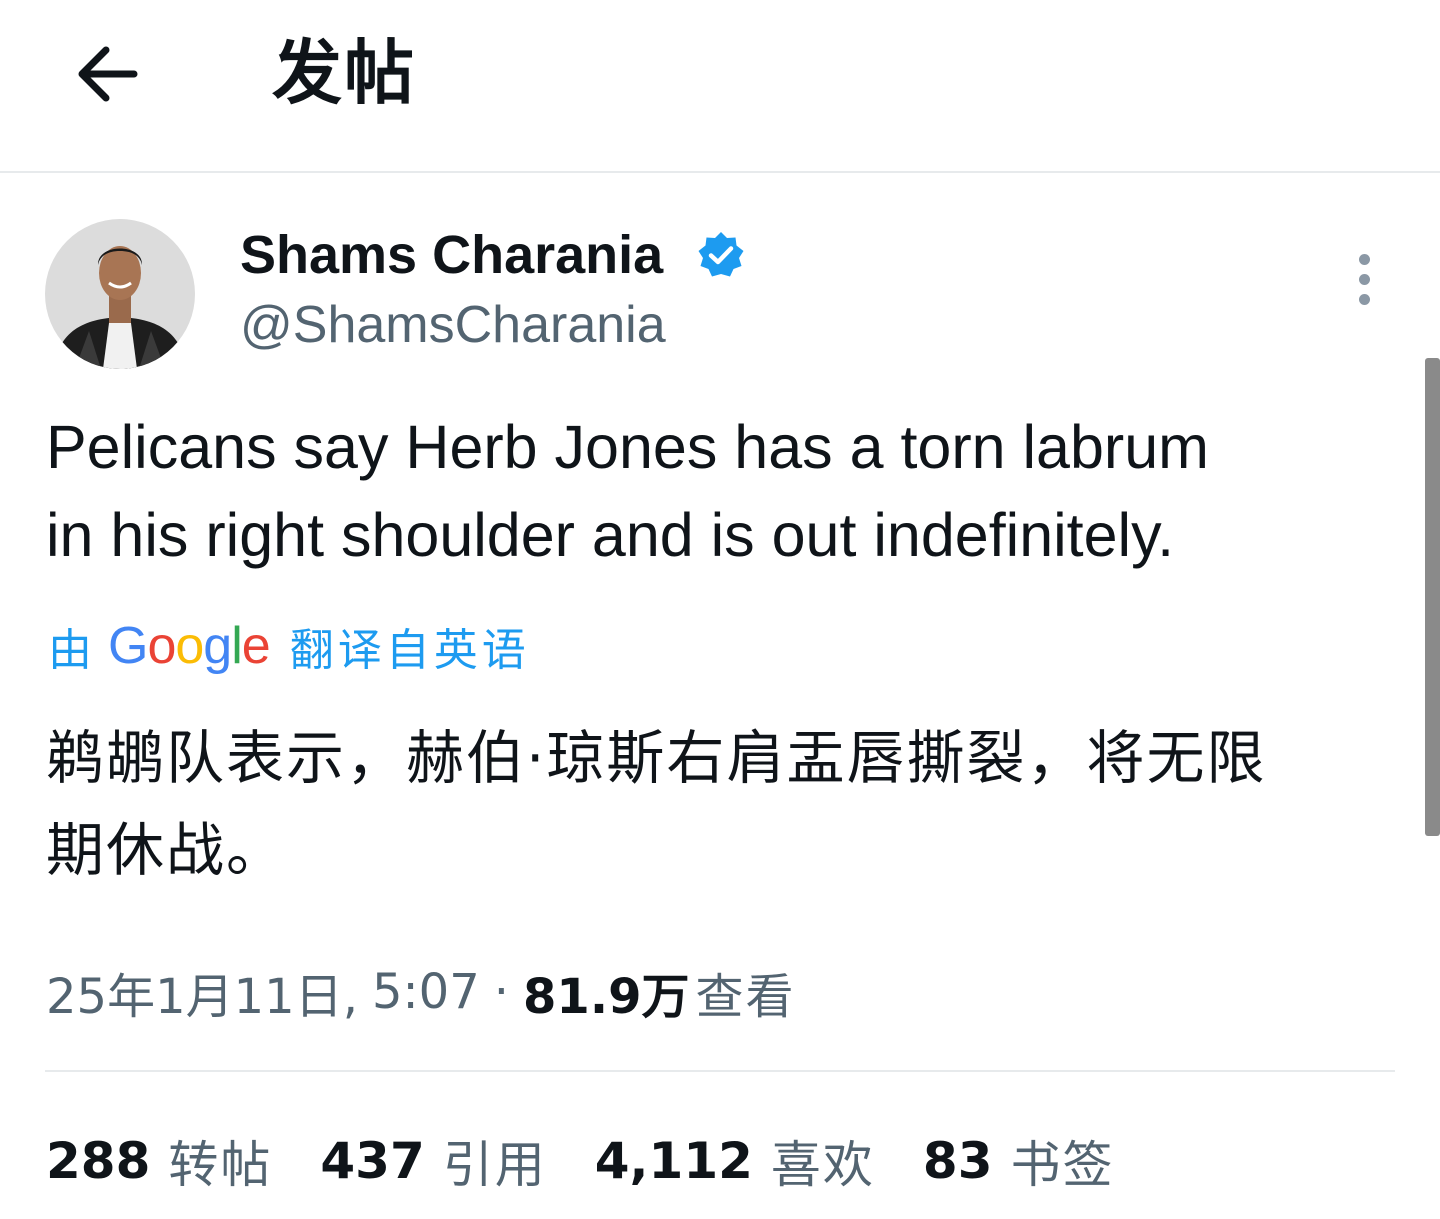  I want to click on reposts-stat: 288 转帖, so click(159, 1161).